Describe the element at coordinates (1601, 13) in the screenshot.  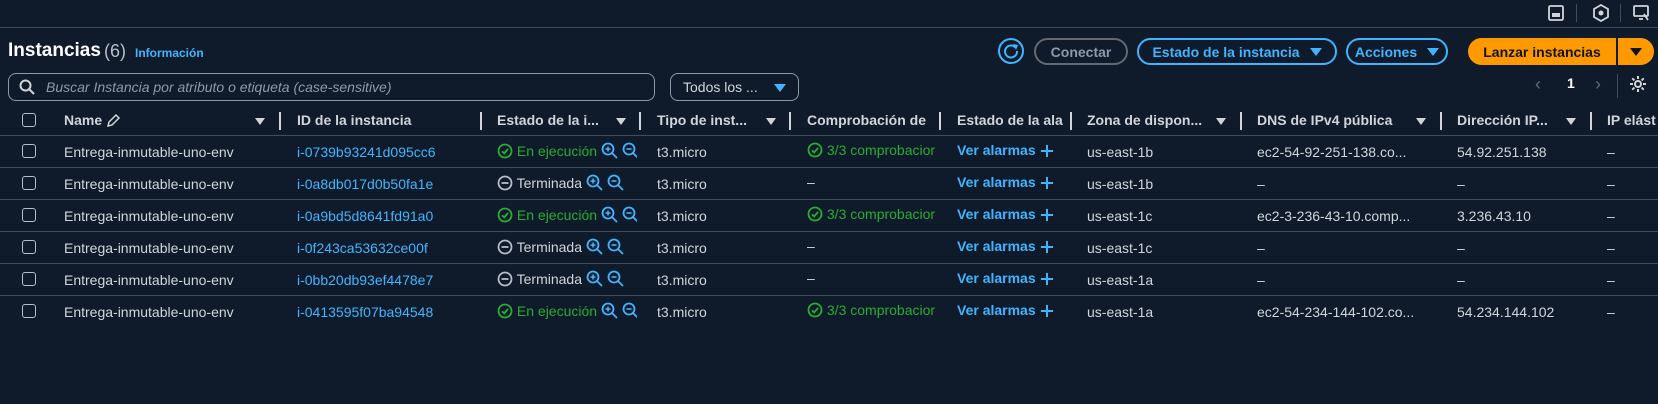
I see `settings-hex-icon` at that location.